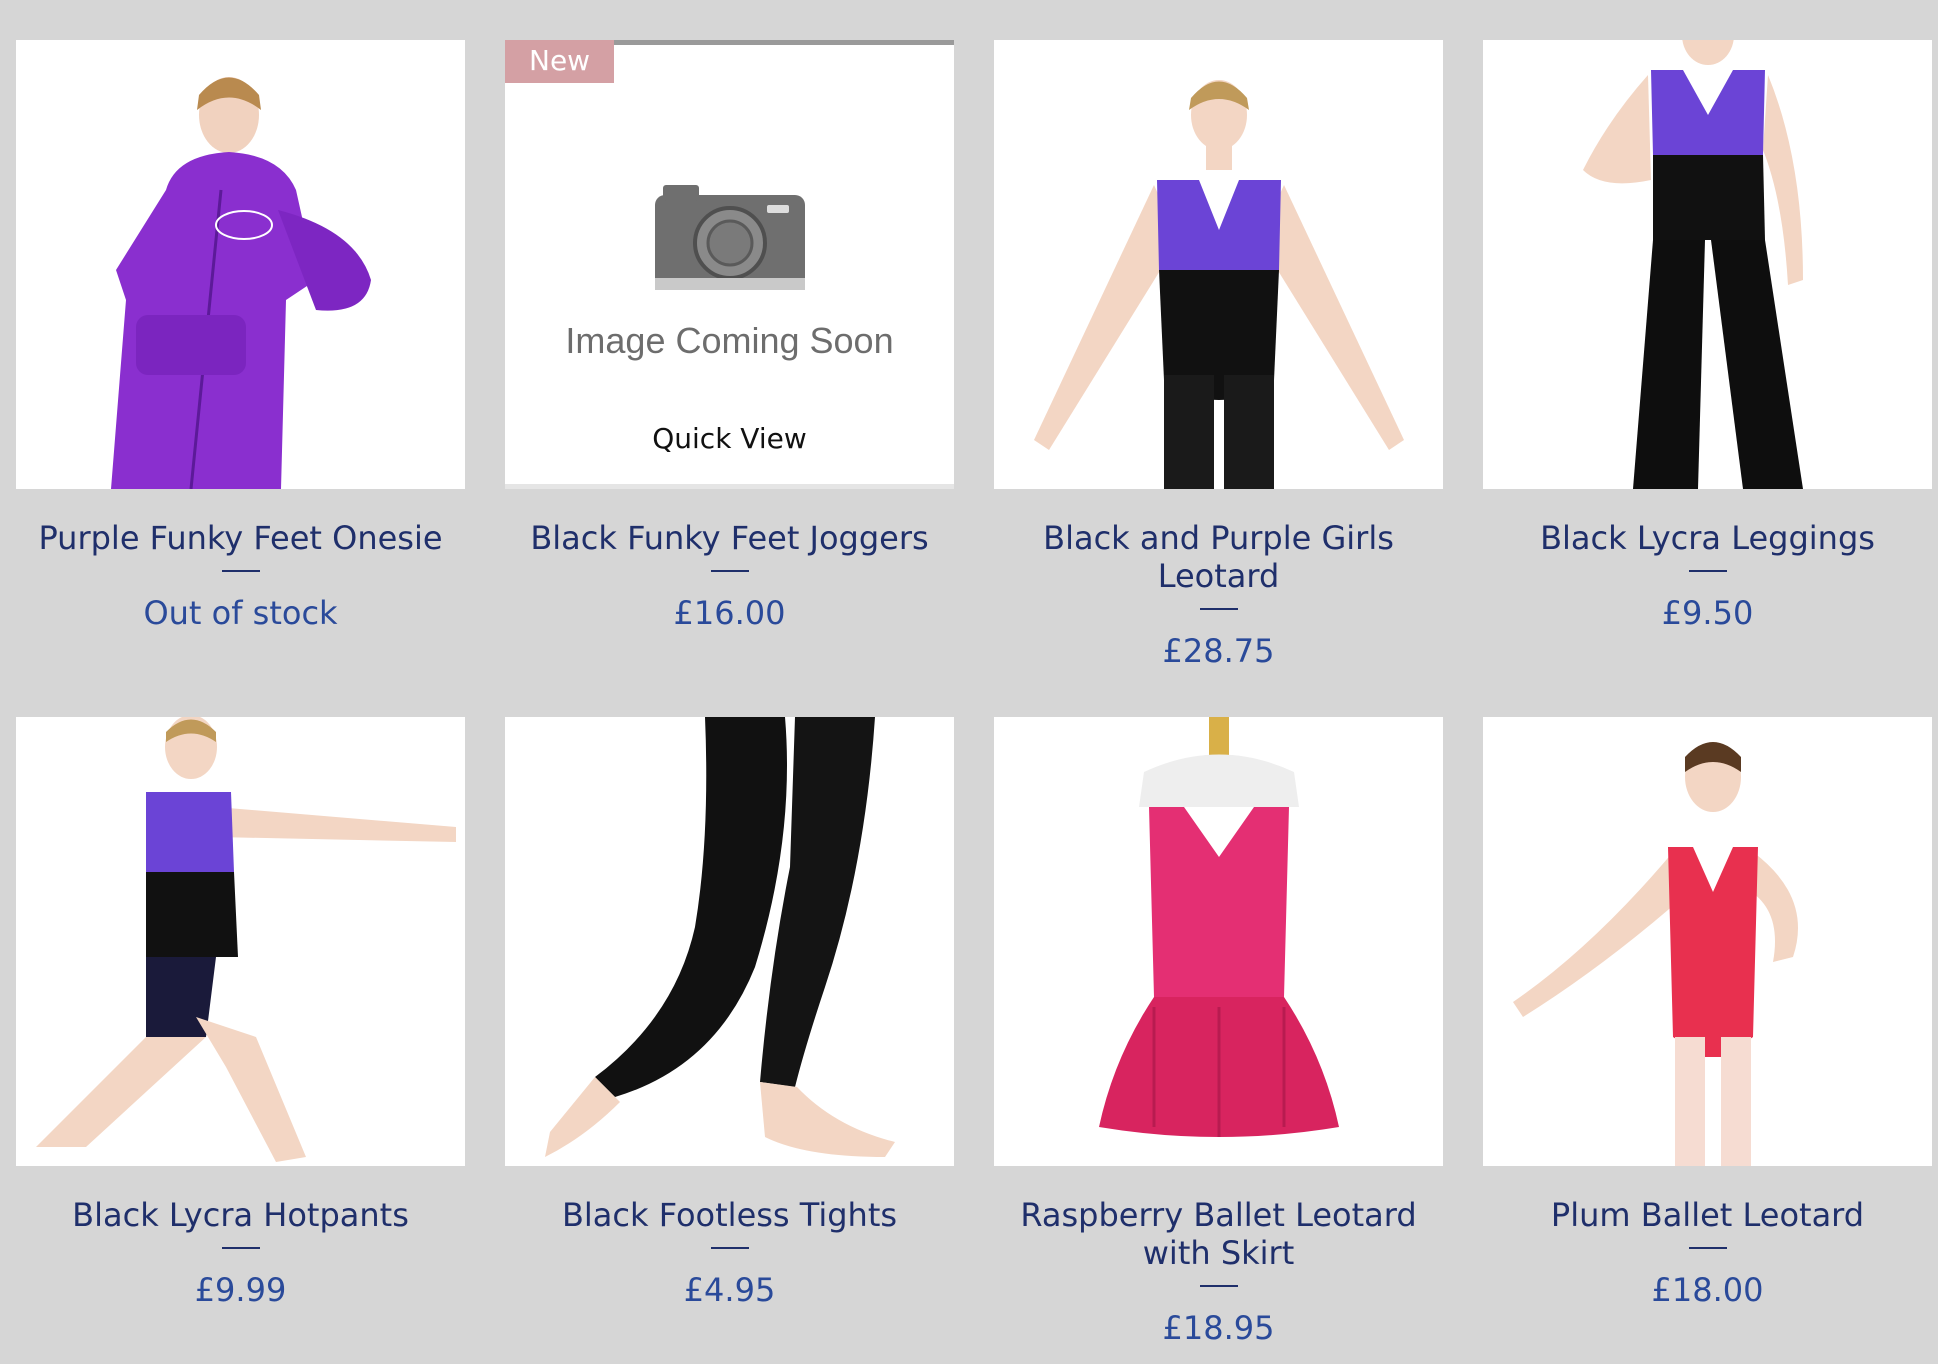 The width and height of the screenshot is (1938, 1364). Describe the element at coordinates (240, 1290) in the screenshot. I see `product-price: £9.99` at that location.